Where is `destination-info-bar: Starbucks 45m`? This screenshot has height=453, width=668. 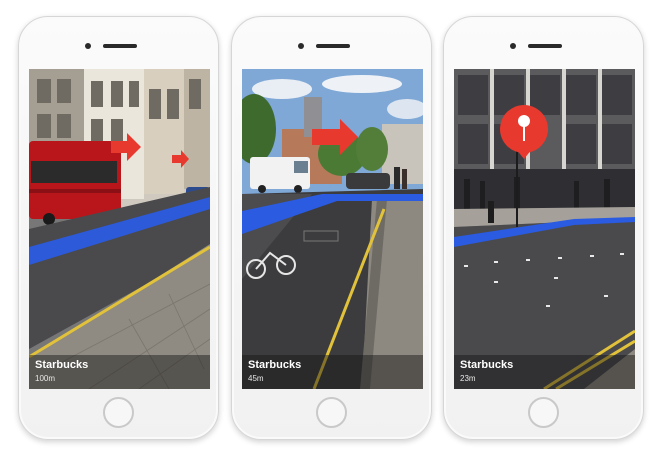 destination-info-bar: Starbucks 45m is located at coordinates (332, 372).